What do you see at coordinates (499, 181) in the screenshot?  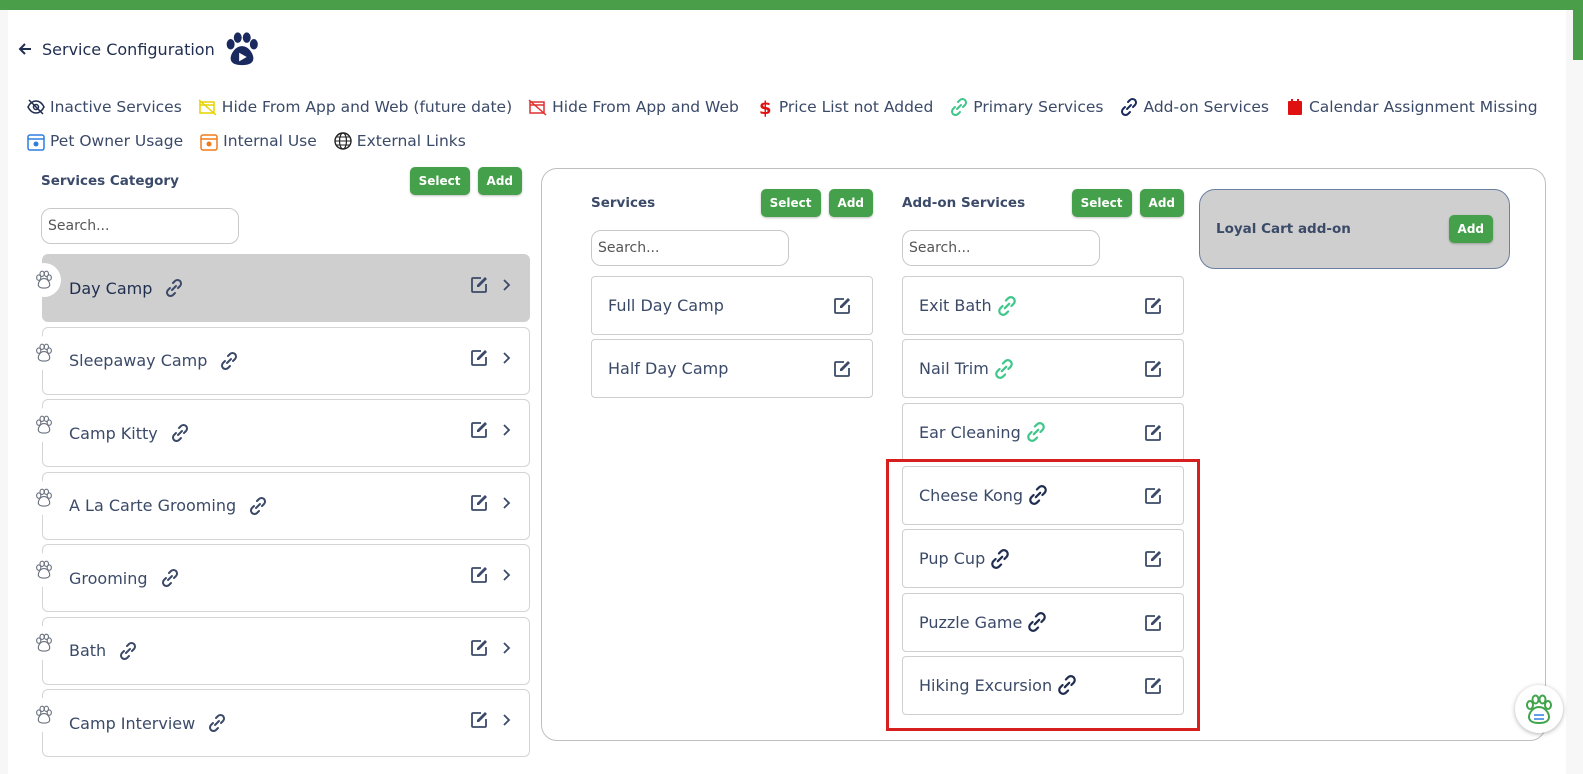 I see `categories-add-button: Add` at bounding box center [499, 181].